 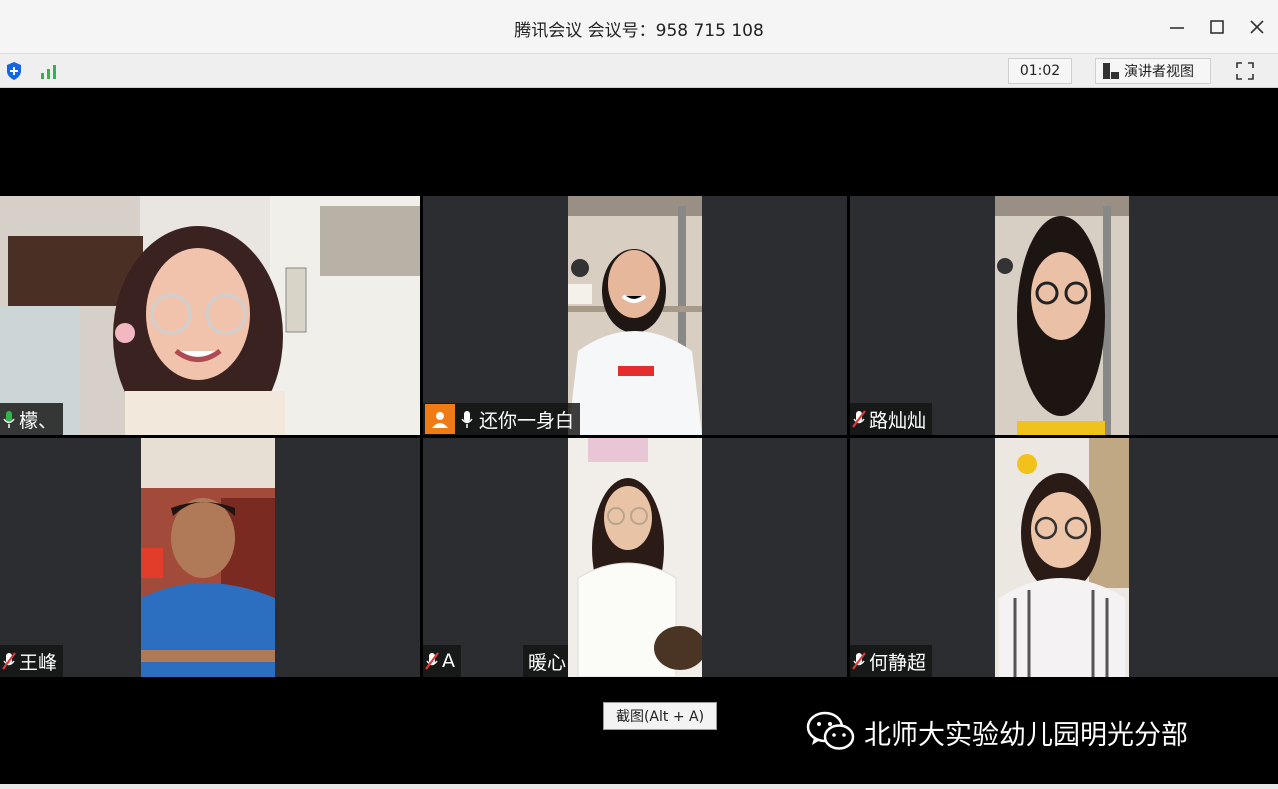 I want to click on minimize-button, so click(x=1177, y=27).